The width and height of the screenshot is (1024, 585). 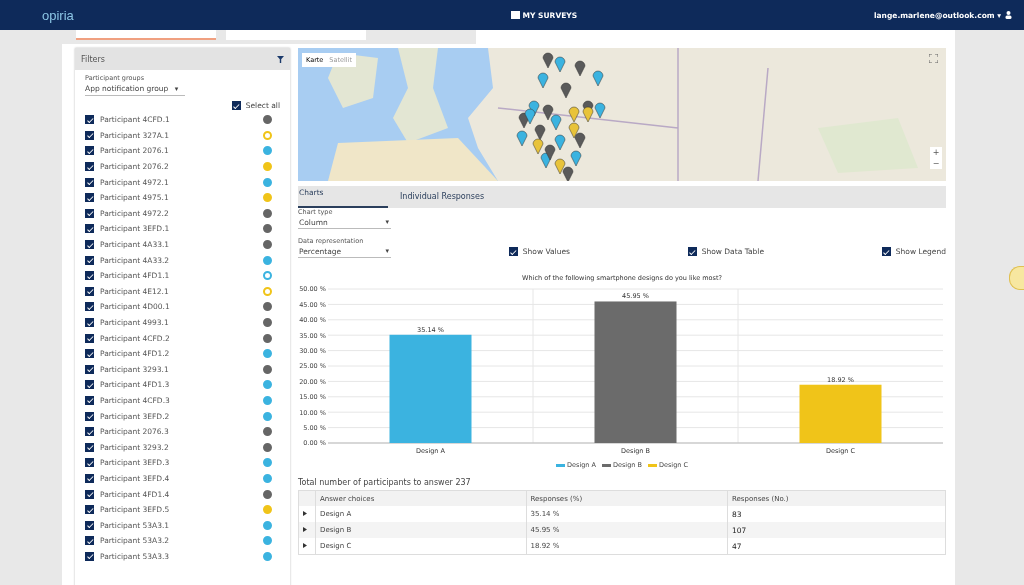 What do you see at coordinates (933, 58) in the screenshot?
I see `fullscreen-icon` at bounding box center [933, 58].